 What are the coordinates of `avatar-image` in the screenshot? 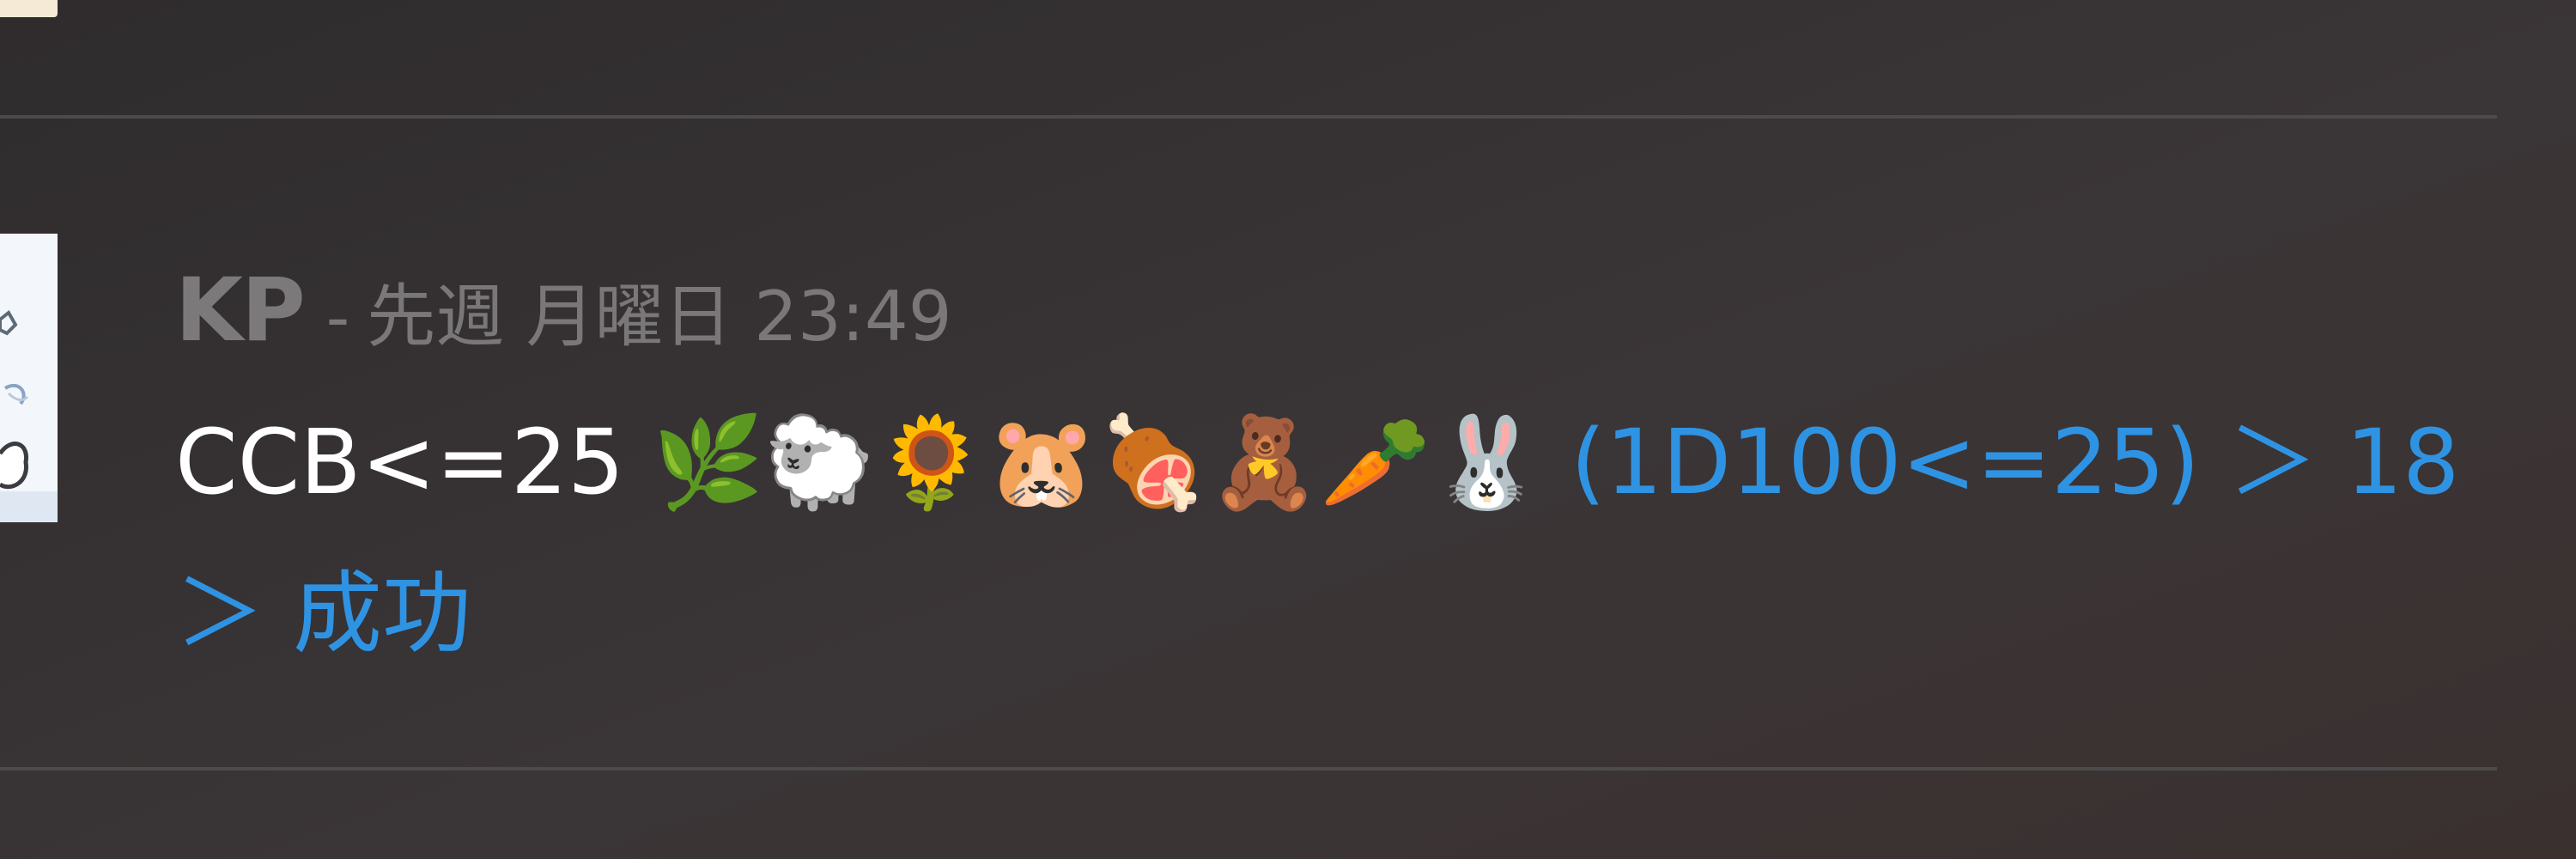 It's located at (29, 378).